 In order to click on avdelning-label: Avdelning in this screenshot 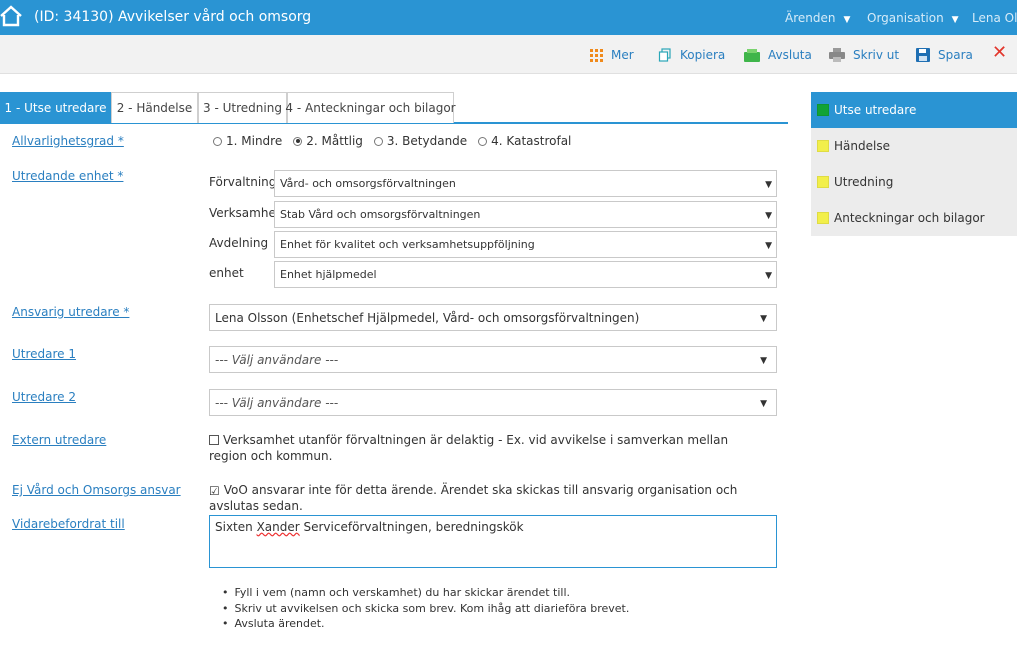, I will do `click(239, 243)`.